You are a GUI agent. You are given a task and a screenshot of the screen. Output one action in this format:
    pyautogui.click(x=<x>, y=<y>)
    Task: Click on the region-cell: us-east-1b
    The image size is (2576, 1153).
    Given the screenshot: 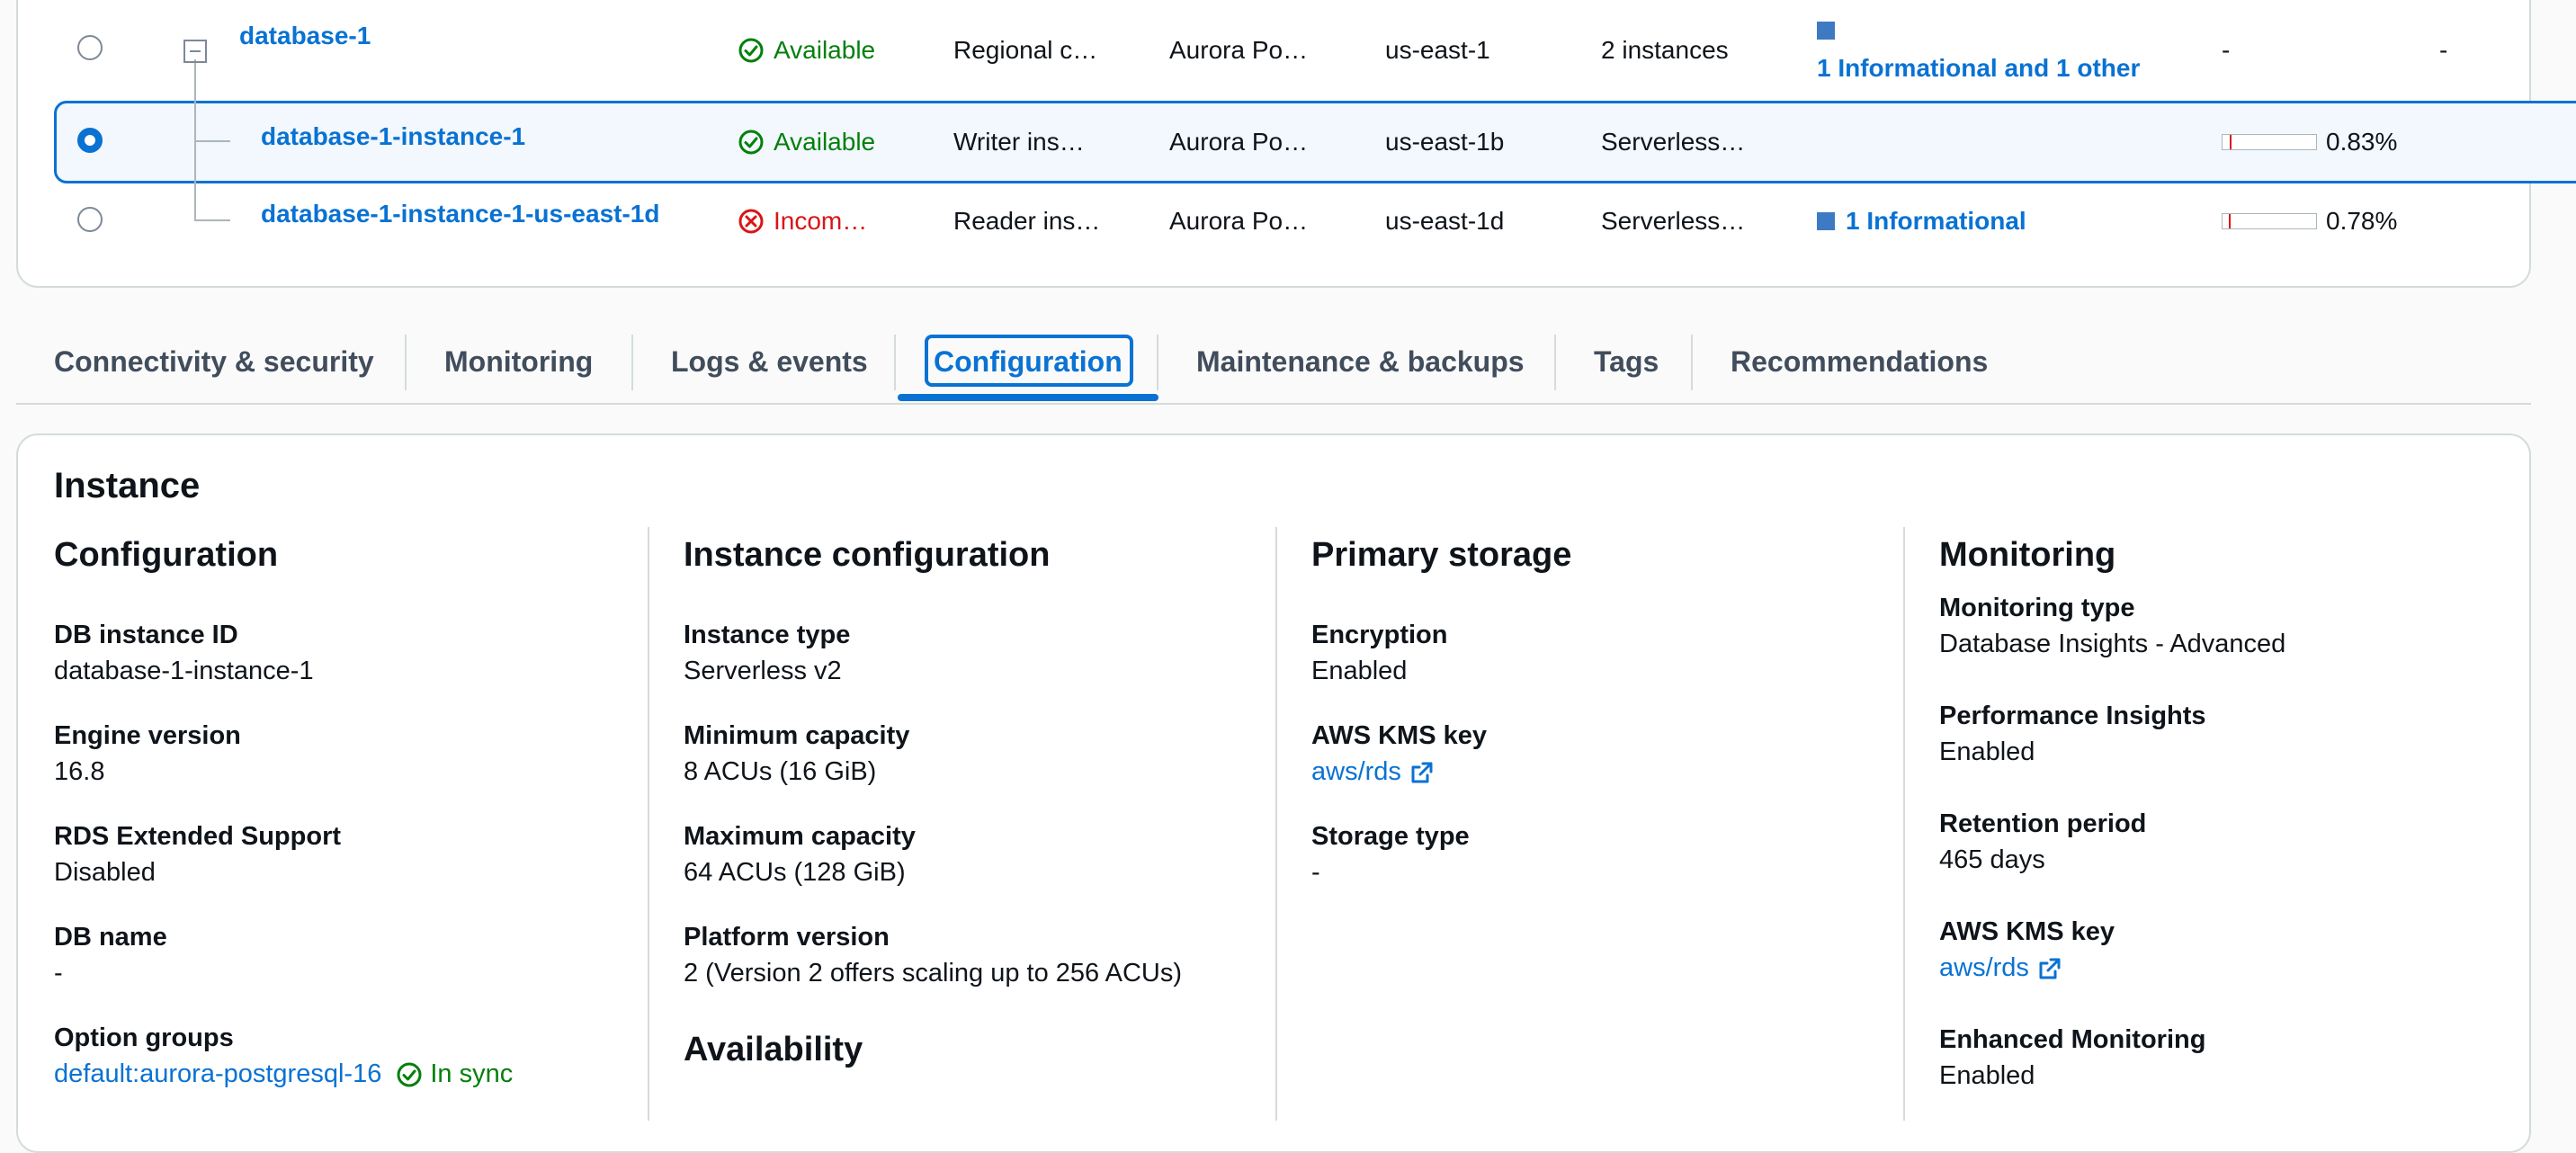 What is the action you would take?
    pyautogui.click(x=1445, y=142)
    